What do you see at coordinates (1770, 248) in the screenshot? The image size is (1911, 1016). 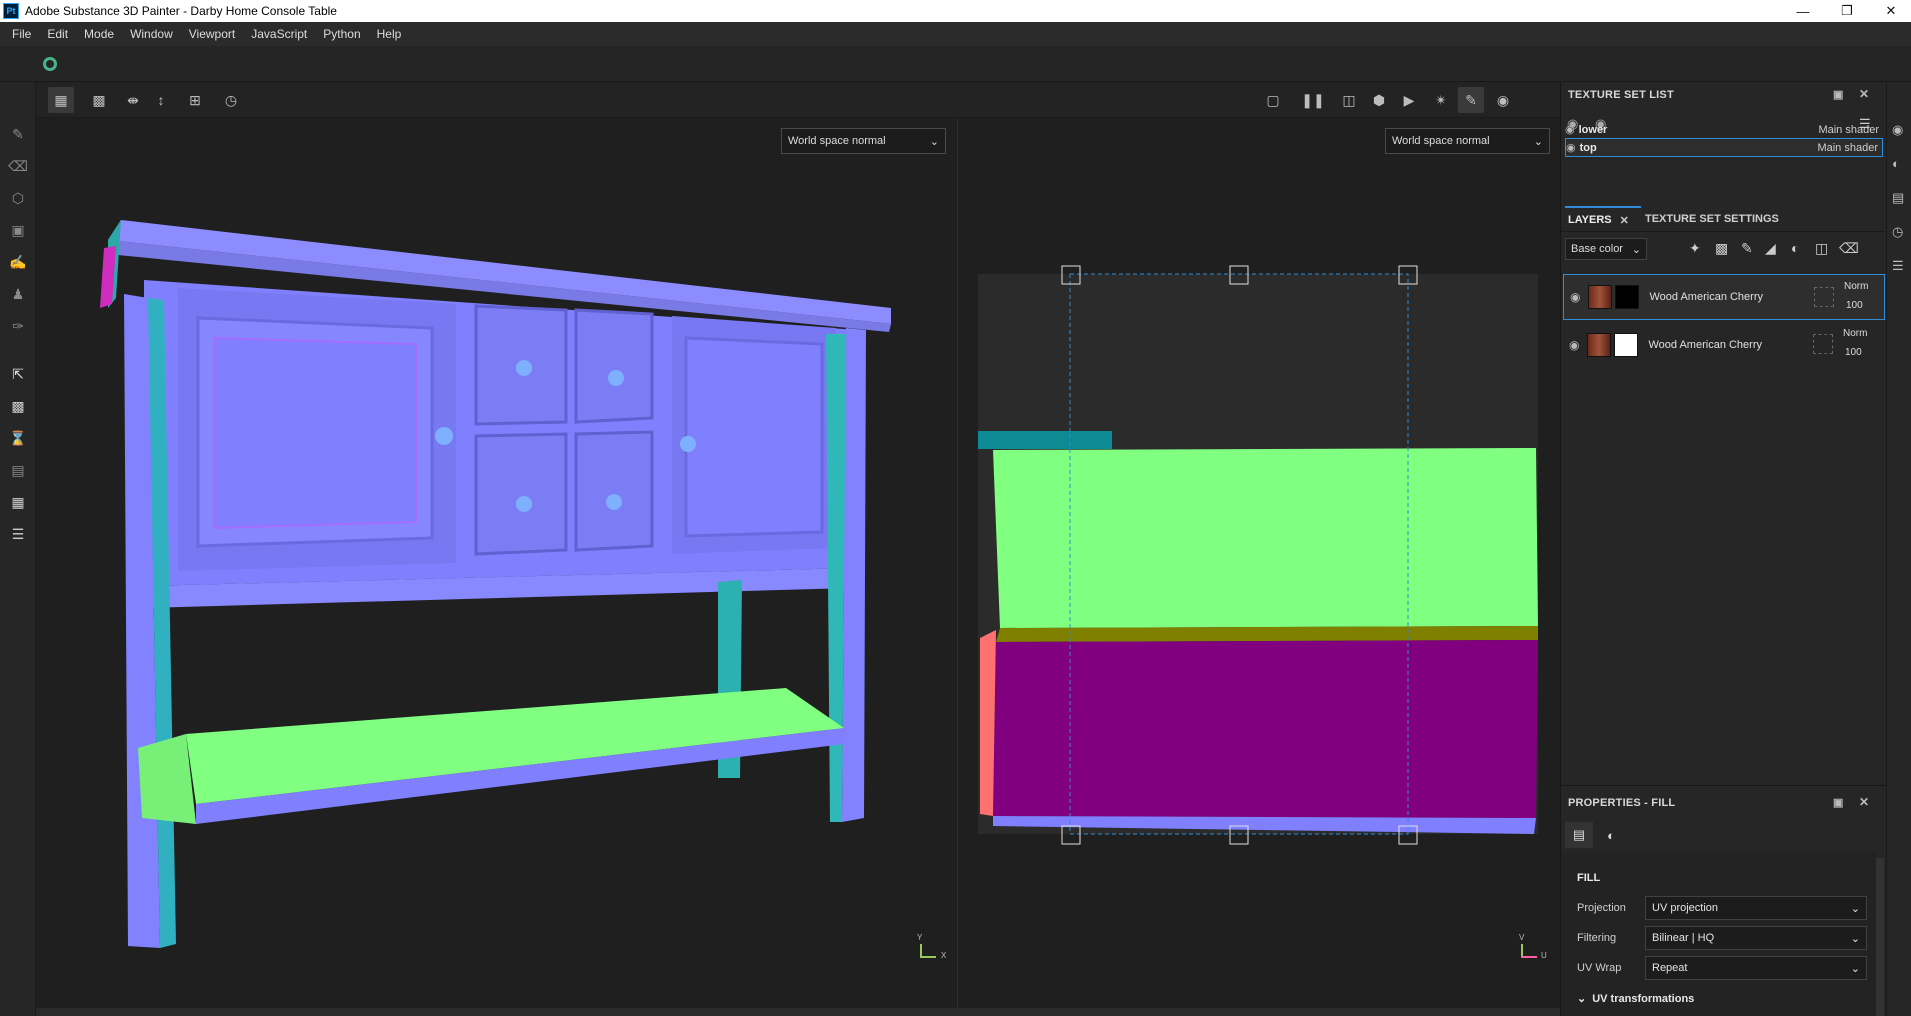 I see `add-fill-layer-icon: ◢` at bounding box center [1770, 248].